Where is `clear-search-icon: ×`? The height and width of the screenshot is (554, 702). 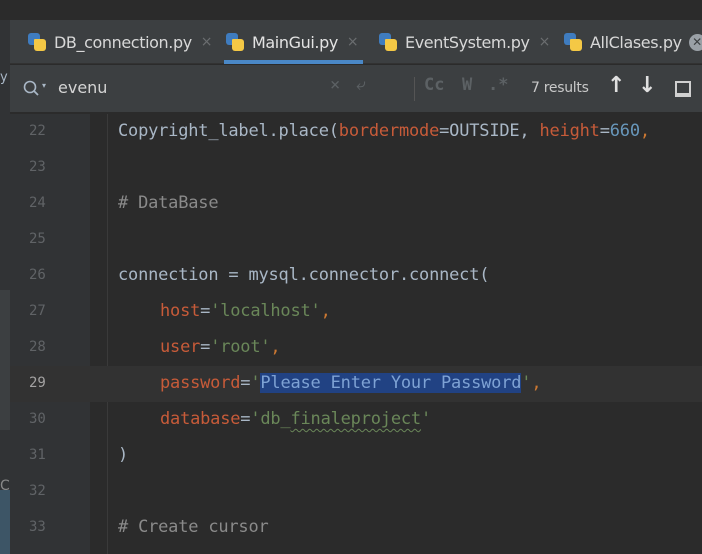 clear-search-icon: × is located at coordinates (335, 85).